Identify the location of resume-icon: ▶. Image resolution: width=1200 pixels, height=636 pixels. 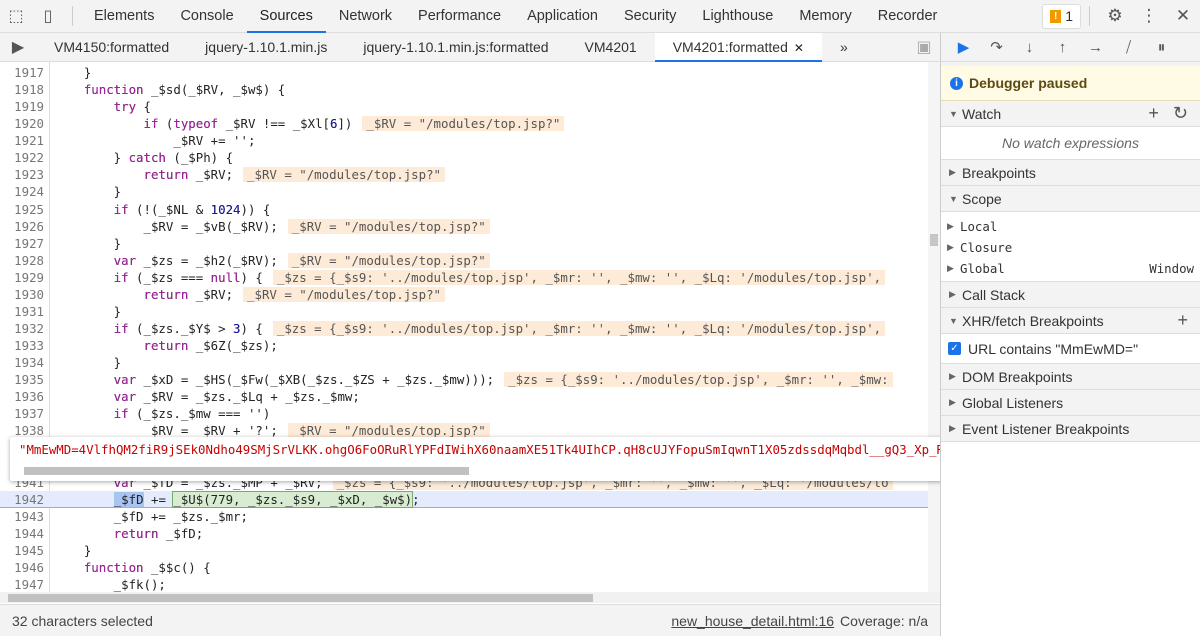
(963, 47).